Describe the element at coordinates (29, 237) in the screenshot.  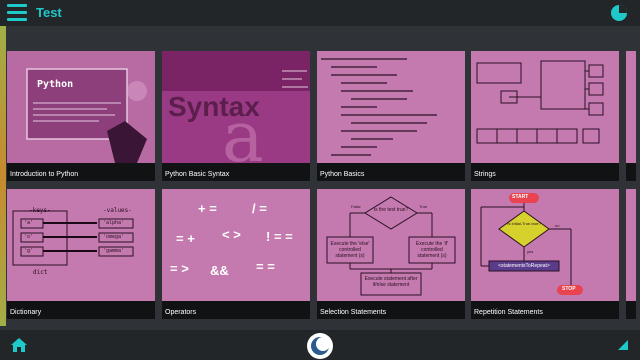
I see `dict-key: 'o'` at that location.